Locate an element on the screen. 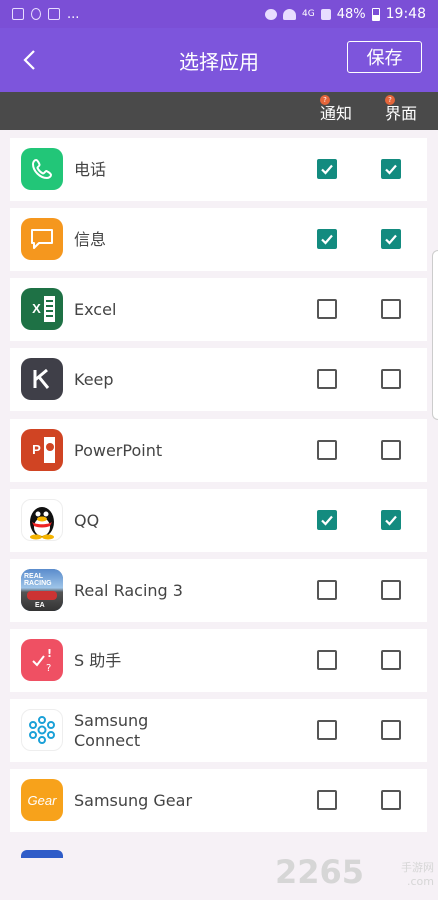  notify-help-badge: ? is located at coordinates (325, 100).